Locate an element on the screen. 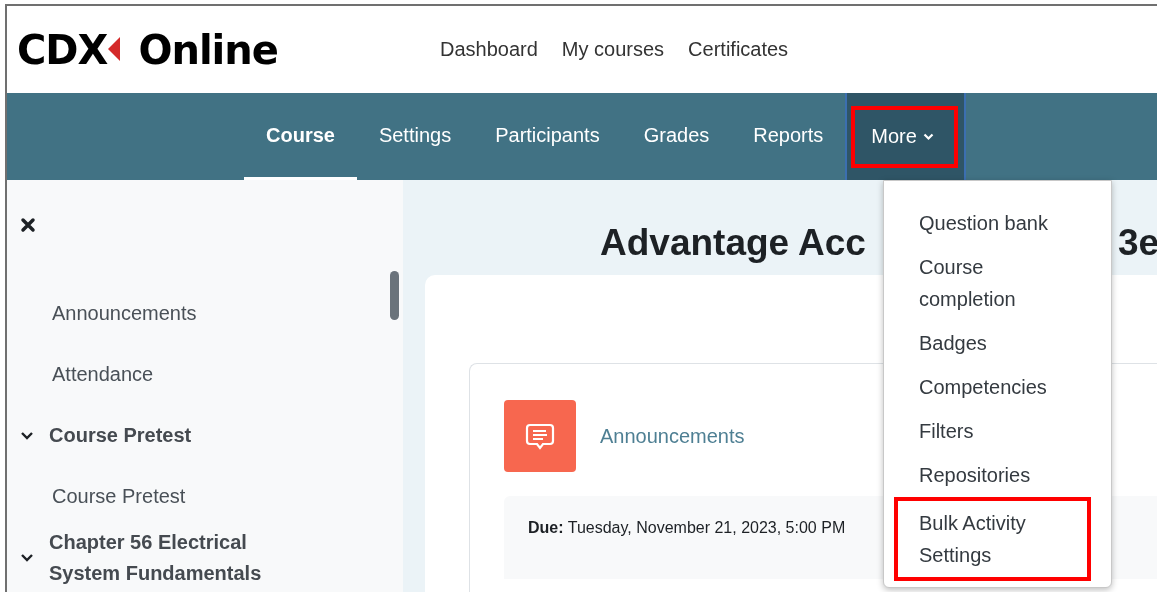  menu-item: Repositories is located at coordinates (994, 475).